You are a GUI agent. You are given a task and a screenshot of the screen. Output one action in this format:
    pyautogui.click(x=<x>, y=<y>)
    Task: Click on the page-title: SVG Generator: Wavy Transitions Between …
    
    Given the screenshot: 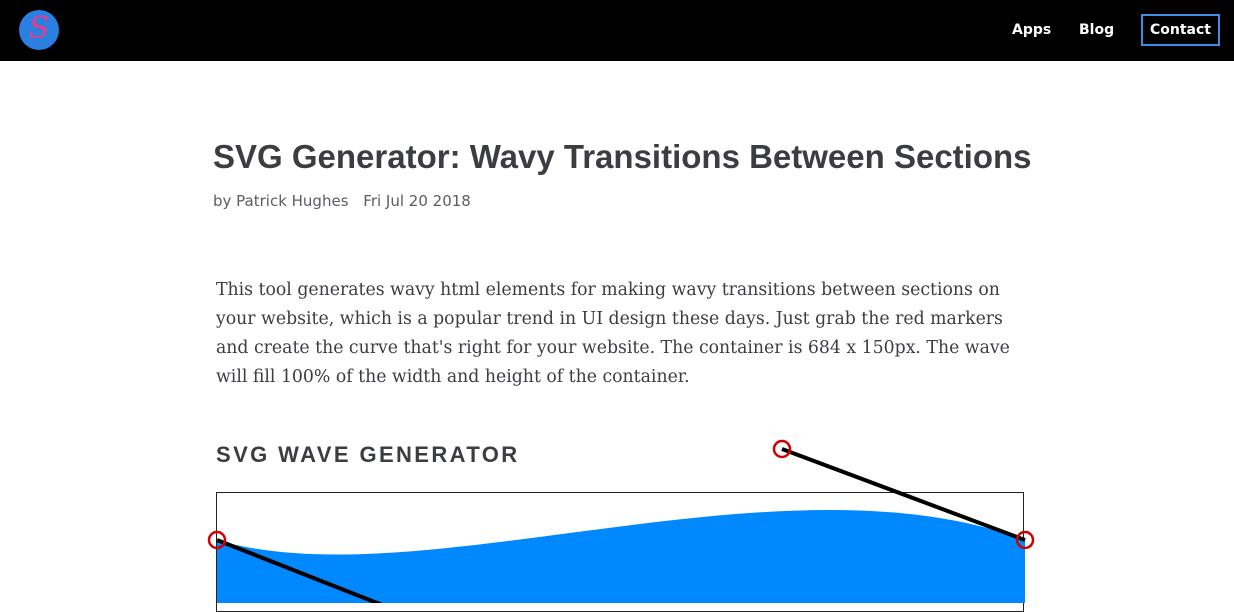 What is the action you would take?
    pyautogui.click(x=622, y=156)
    